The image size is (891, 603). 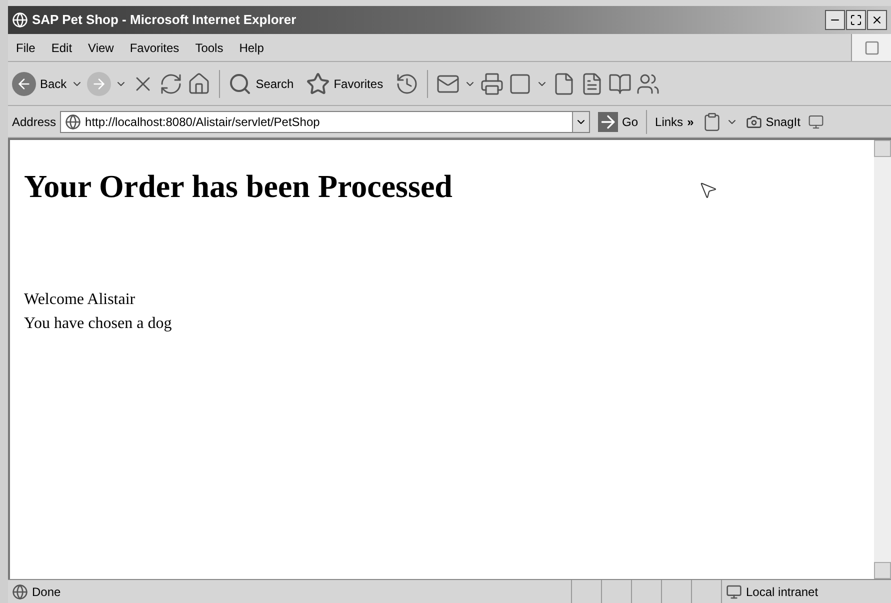 I want to click on refresh-icon, so click(x=170, y=84).